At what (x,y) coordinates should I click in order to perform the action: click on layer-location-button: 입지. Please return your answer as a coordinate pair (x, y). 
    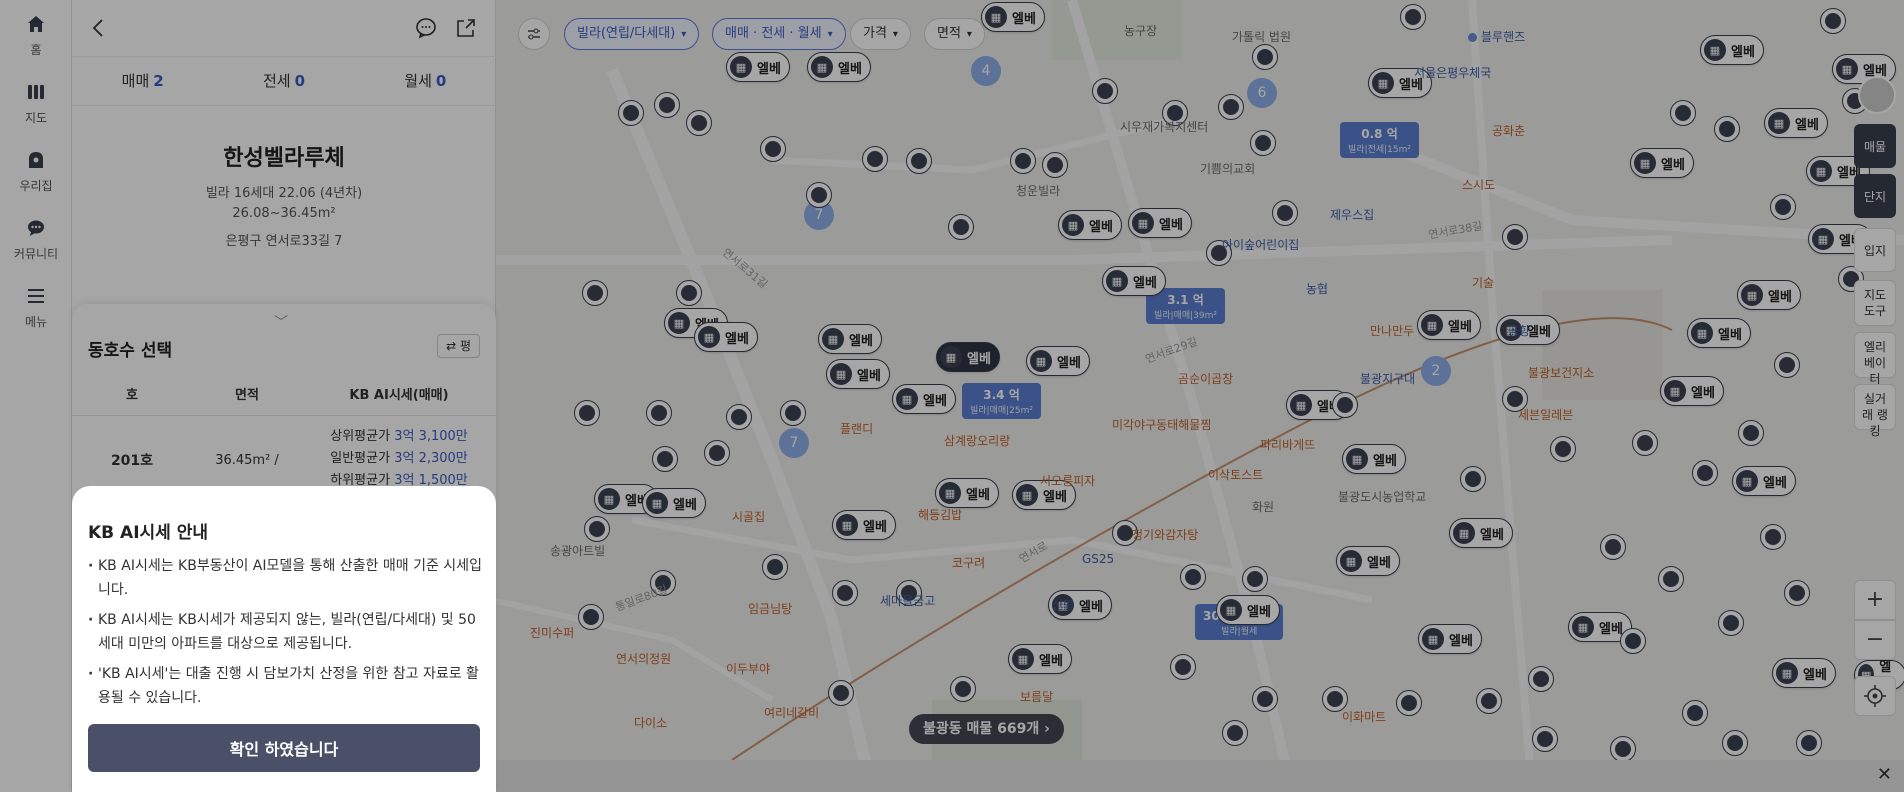
    Looking at the image, I should click on (1875, 250).